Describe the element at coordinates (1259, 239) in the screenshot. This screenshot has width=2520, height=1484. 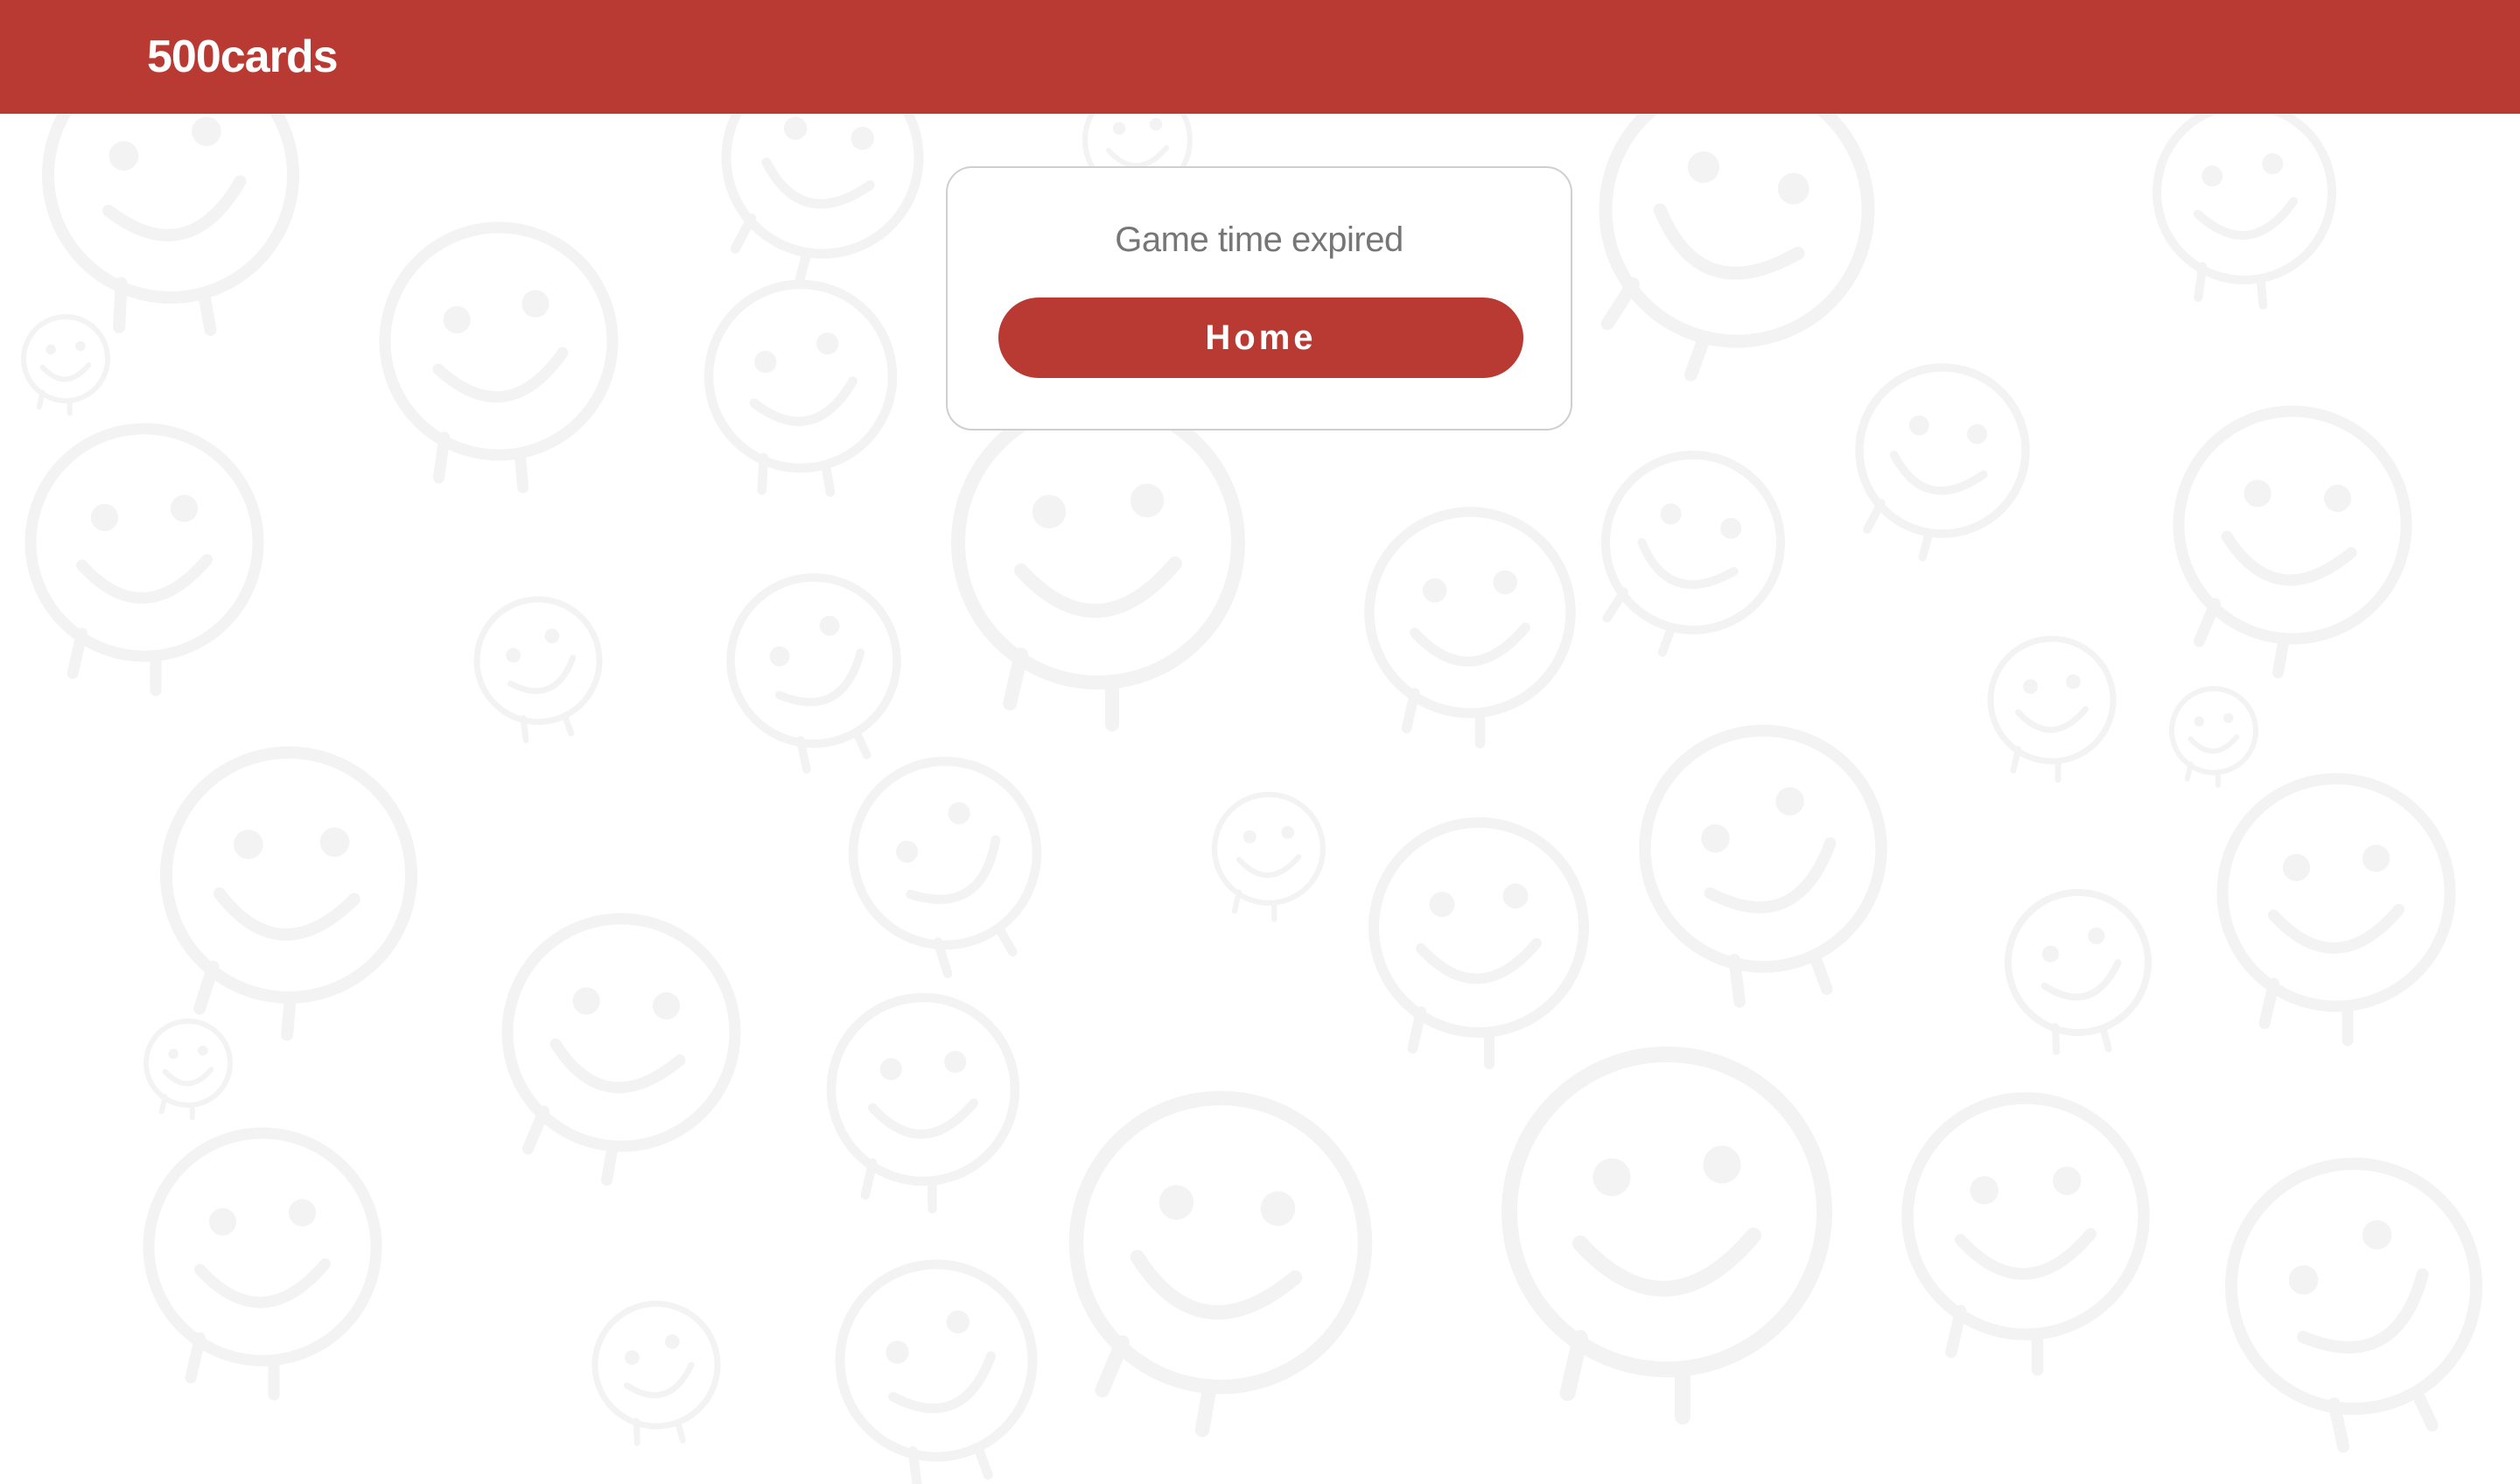
I see `dialog-message: Game time expired` at that location.